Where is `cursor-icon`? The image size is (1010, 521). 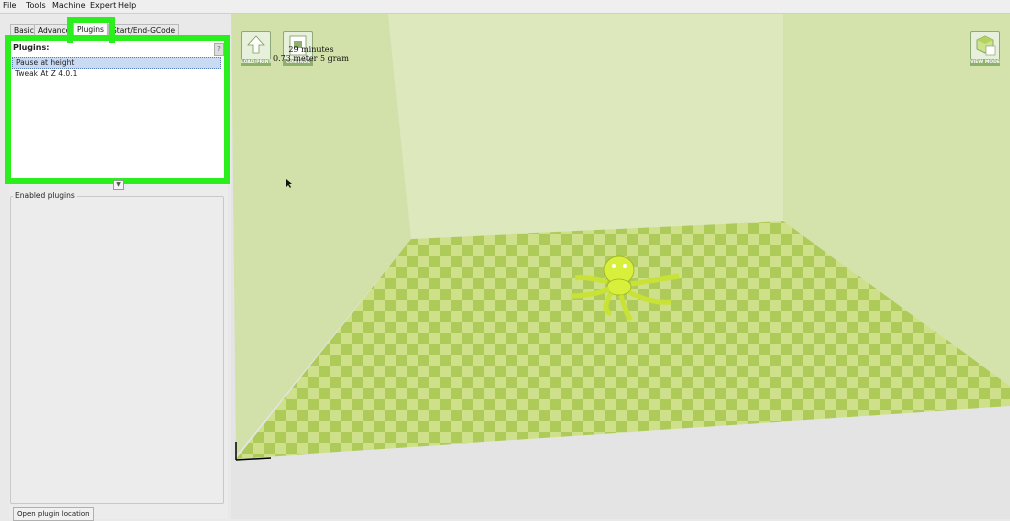
cursor-icon is located at coordinates (289, 183).